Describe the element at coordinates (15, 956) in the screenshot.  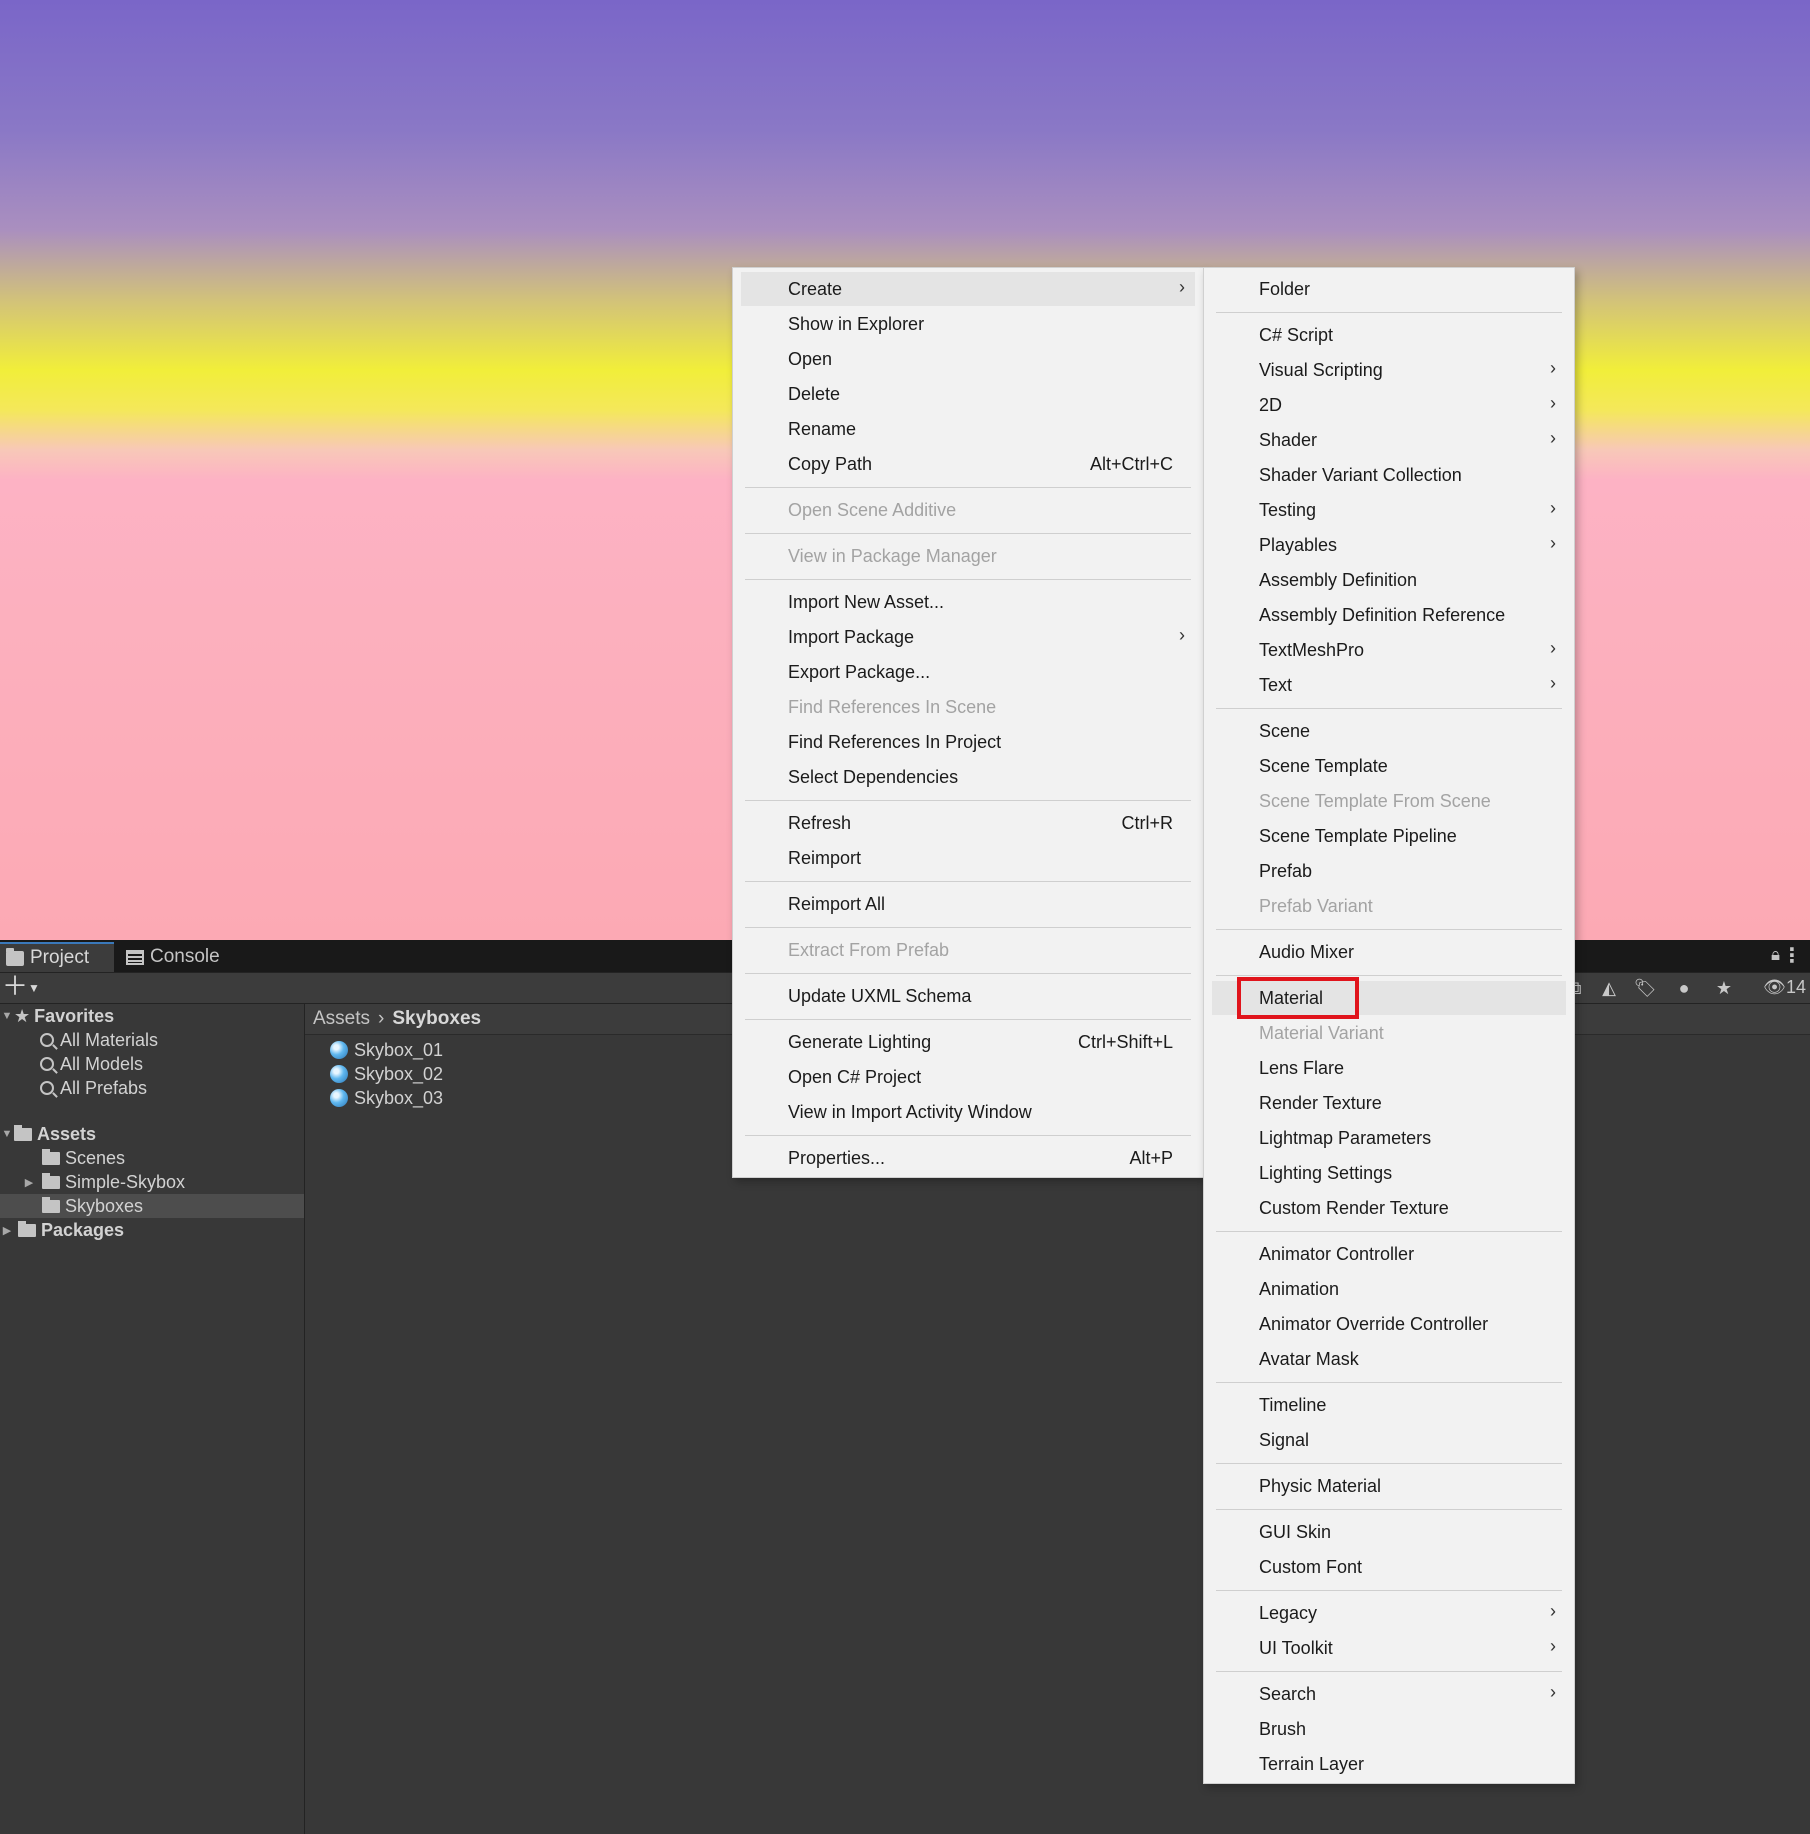
I see `folder-icon` at that location.